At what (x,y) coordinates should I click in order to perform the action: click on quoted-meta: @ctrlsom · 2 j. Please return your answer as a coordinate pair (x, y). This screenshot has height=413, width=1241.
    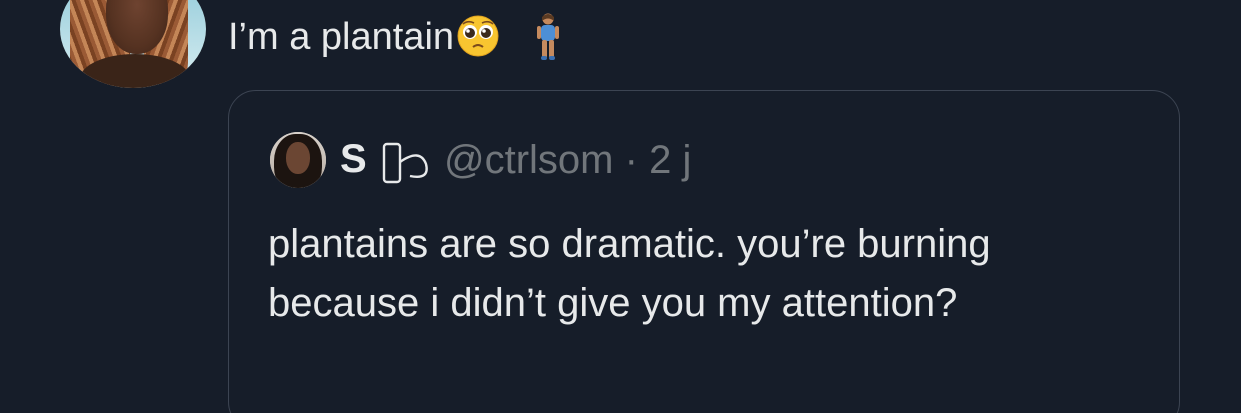
    Looking at the image, I should click on (567, 160).